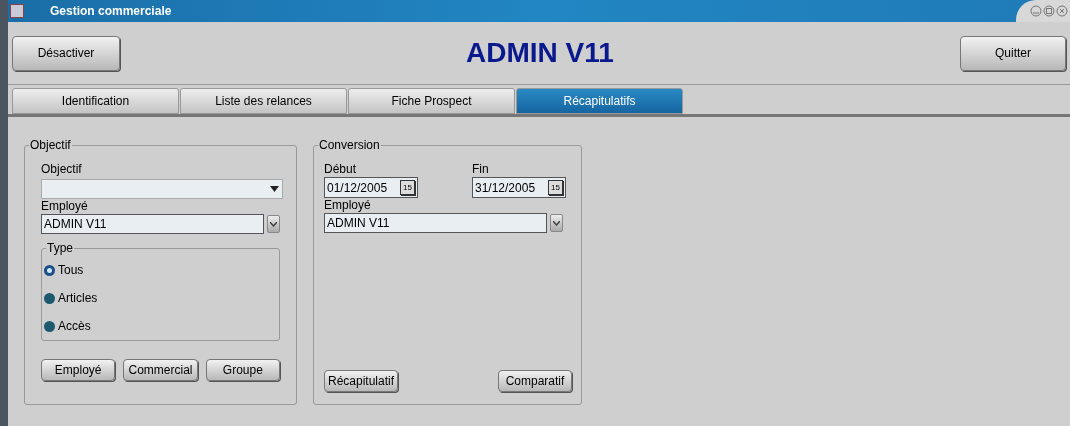 The height and width of the screenshot is (426, 1070). What do you see at coordinates (505, 188) in the screenshot?
I see `date-value: 31/12/2005` at bounding box center [505, 188].